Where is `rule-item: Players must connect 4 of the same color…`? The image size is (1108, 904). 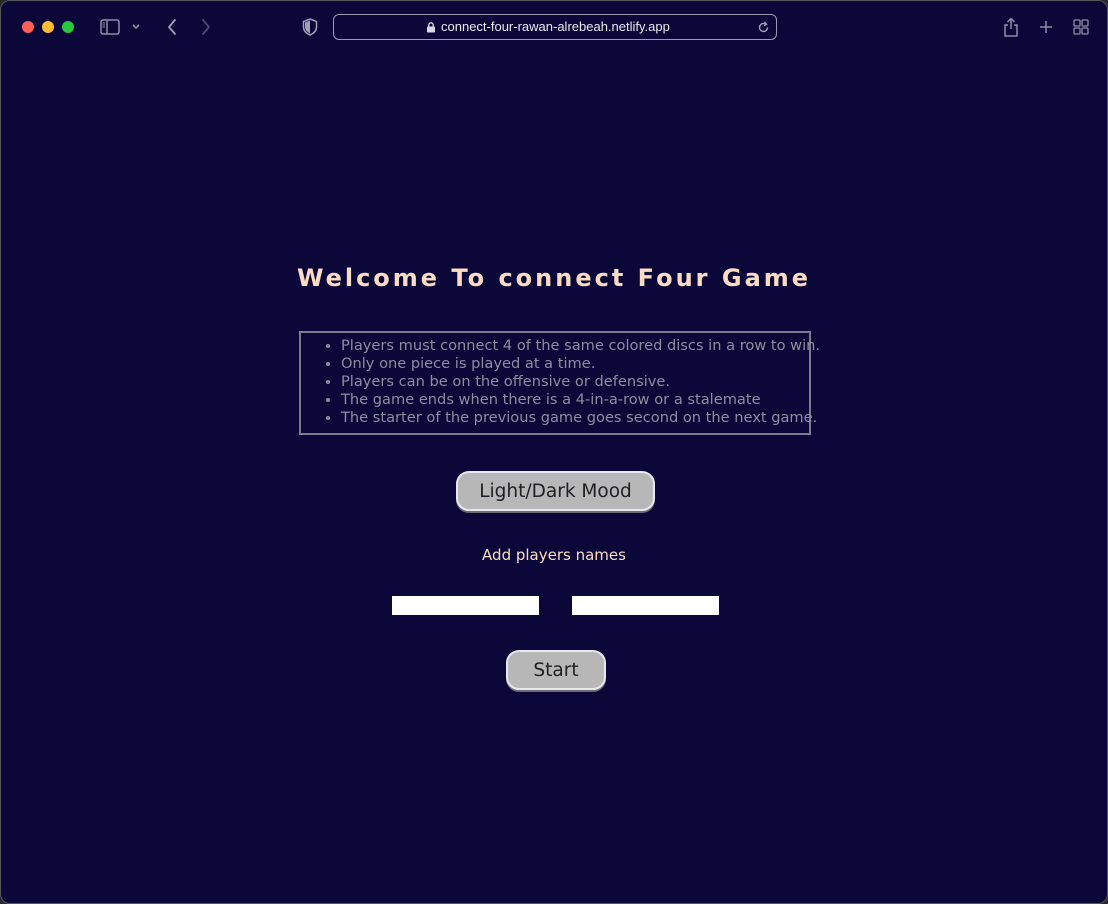
rule-item: Players must connect 4 of the same color… is located at coordinates (580, 346).